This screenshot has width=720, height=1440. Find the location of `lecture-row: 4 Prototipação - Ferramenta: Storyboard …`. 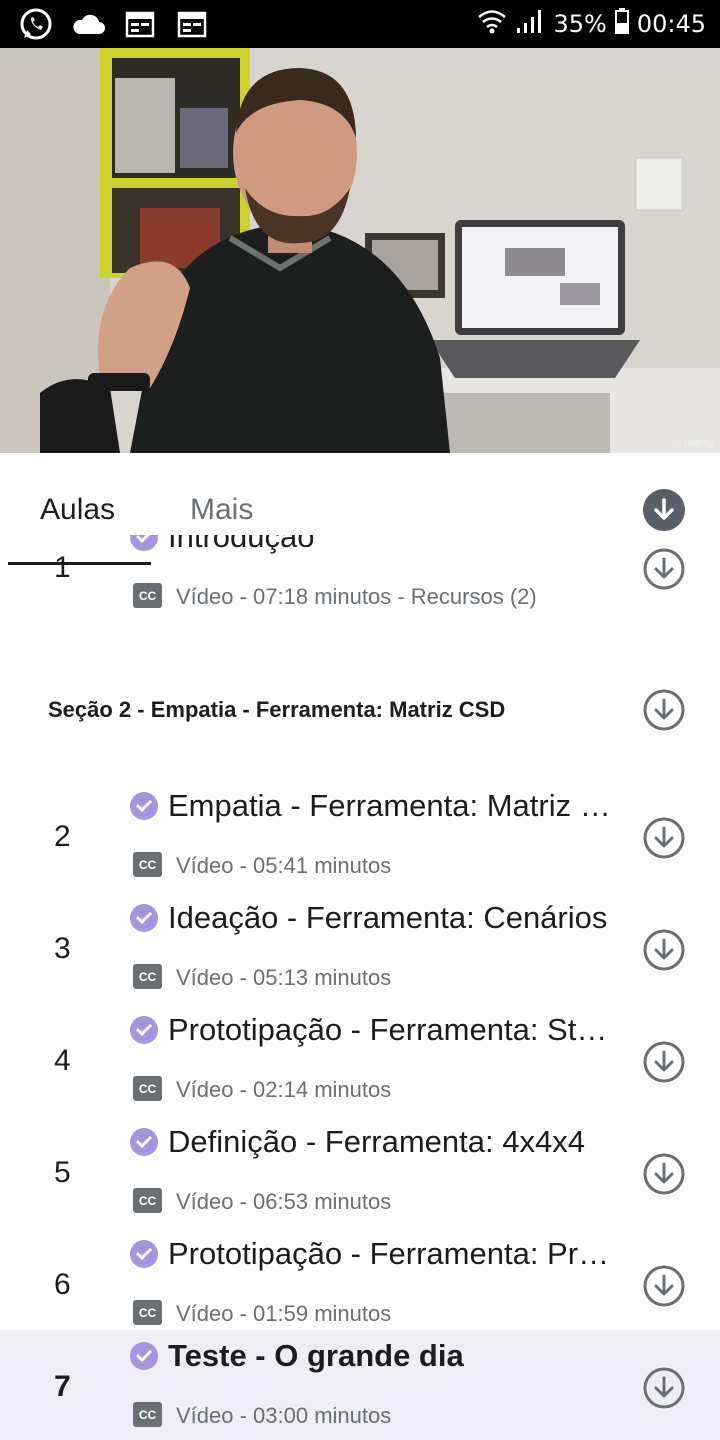

lecture-row: 4 Prototipação - Ferramenta: Storyboard … is located at coordinates (360, 1060).